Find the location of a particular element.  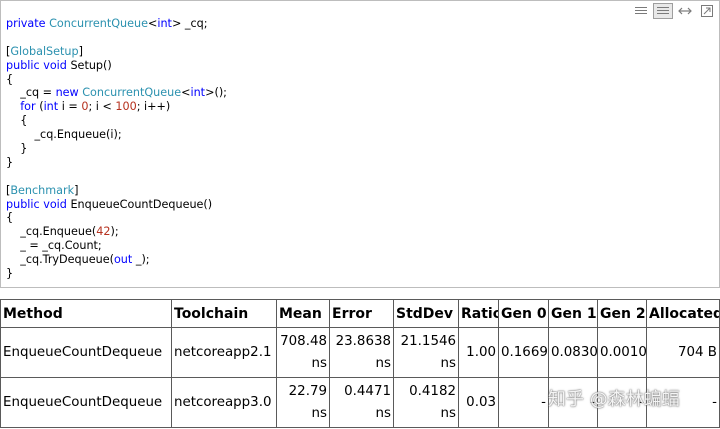

header-error: Error is located at coordinates (361, 313).